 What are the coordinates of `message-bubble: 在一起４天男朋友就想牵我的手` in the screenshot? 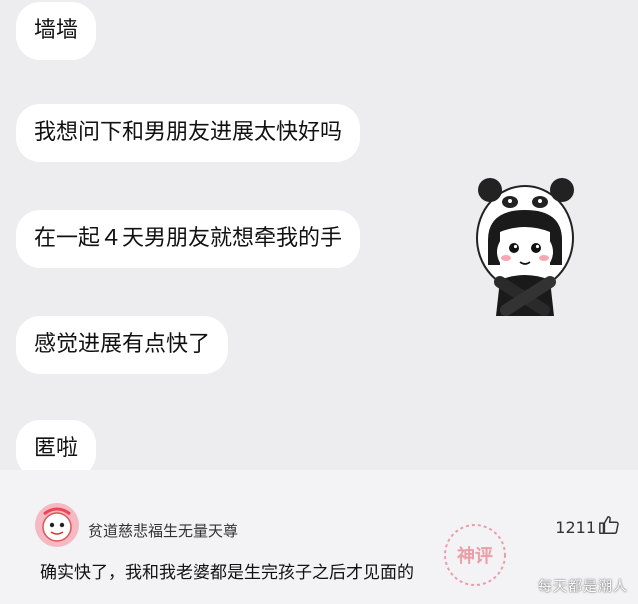 It's located at (188, 239).